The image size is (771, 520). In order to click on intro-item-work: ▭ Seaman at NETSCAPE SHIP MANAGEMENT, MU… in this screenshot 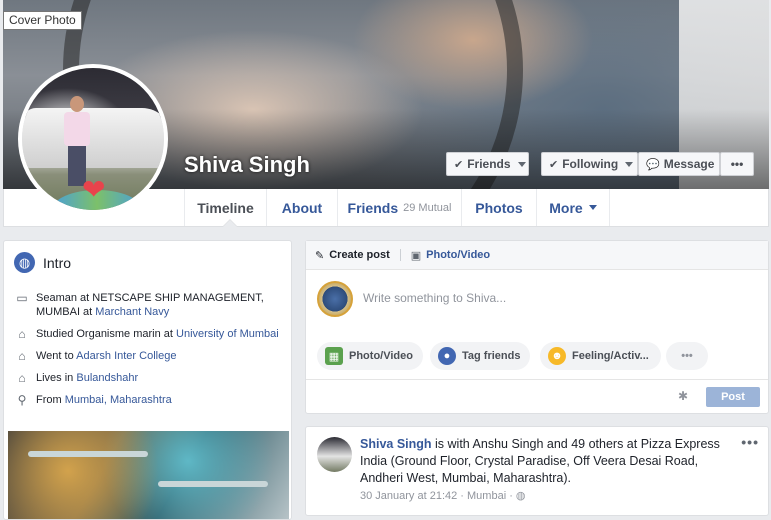, I will do `click(149, 305)`.